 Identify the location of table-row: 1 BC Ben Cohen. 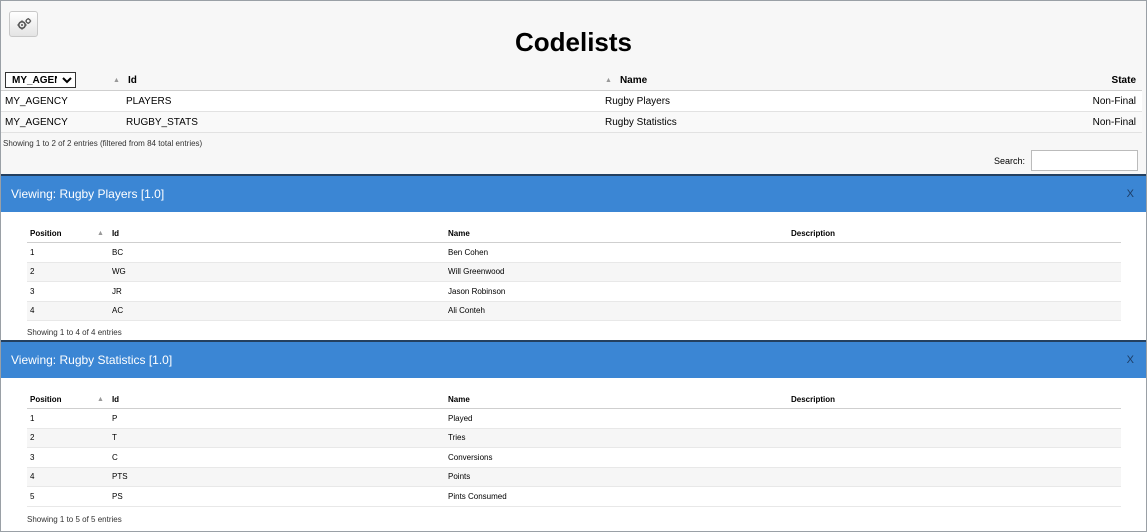
(574, 253).